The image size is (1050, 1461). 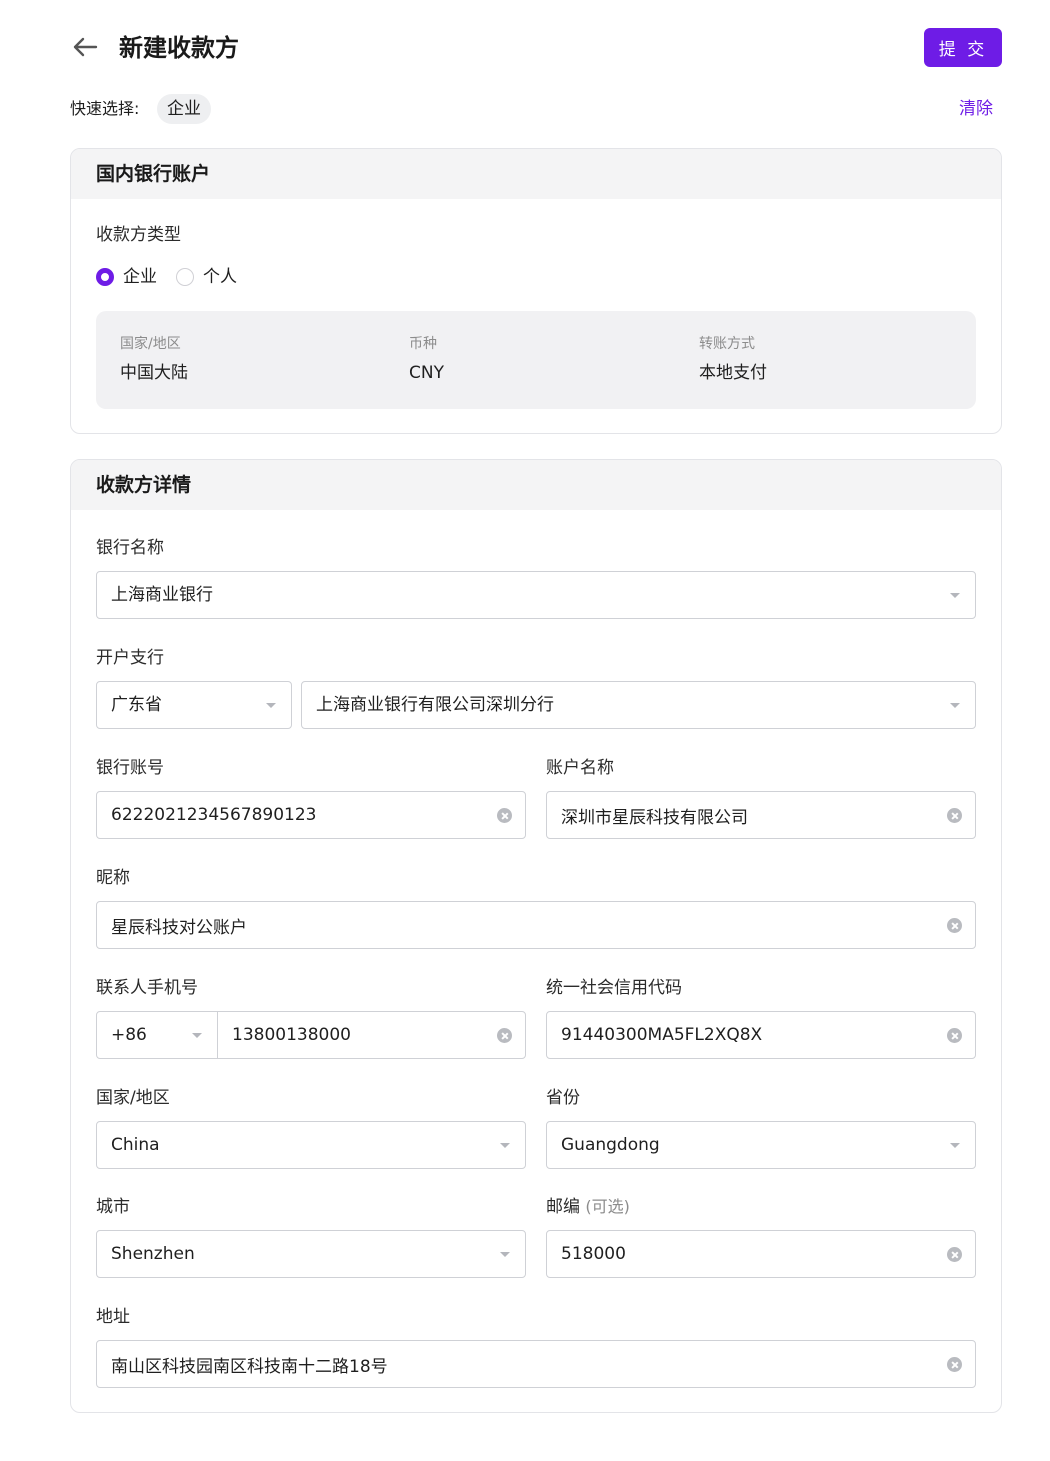 What do you see at coordinates (85, 47) in the screenshot?
I see `back-arrow-icon` at bounding box center [85, 47].